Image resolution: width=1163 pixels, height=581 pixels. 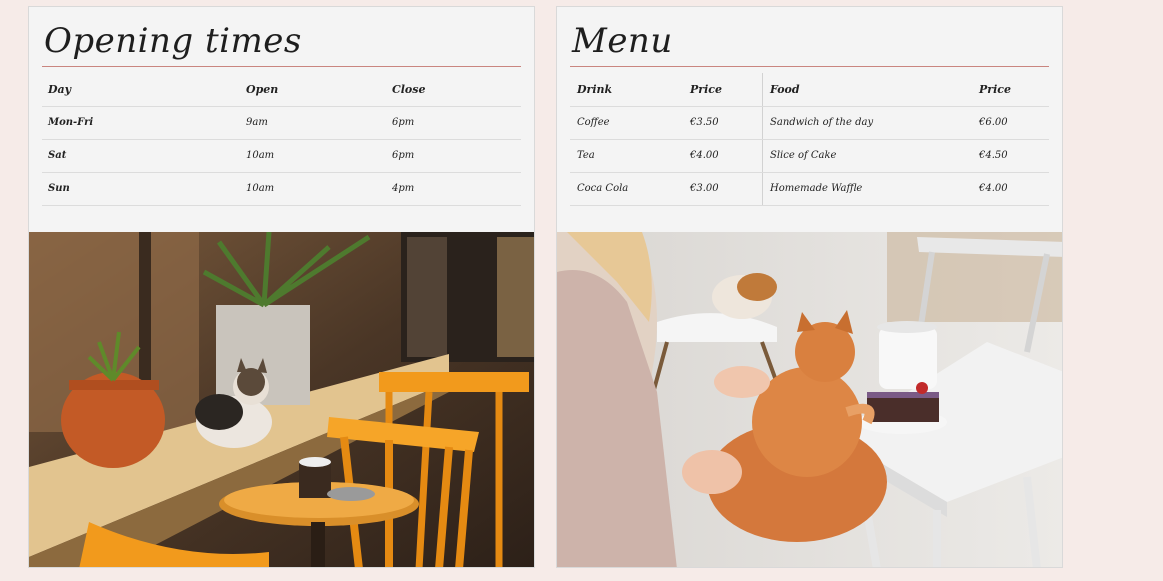 I want to click on drink-price-cell: €3.00, so click(x=704, y=188).